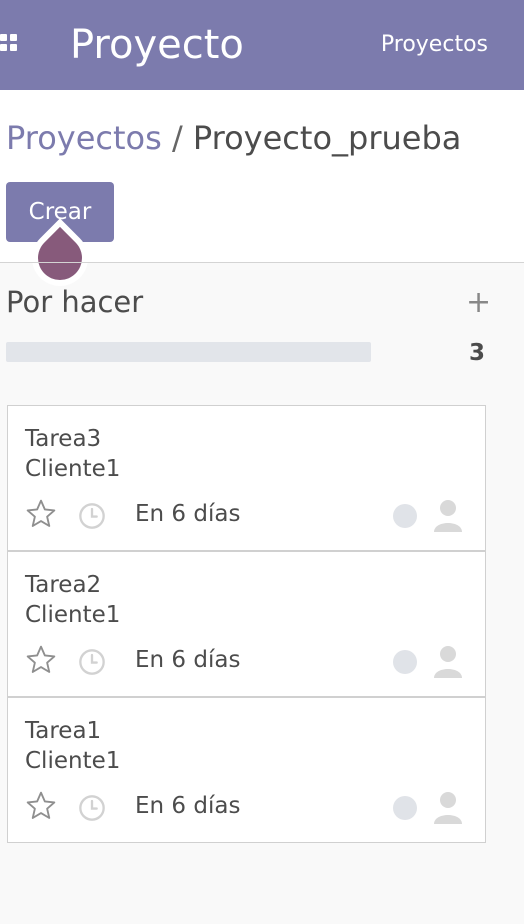 The width and height of the screenshot is (524, 924). What do you see at coordinates (327, 138) in the screenshot?
I see `breadcrumb-current: Proyecto_prueba` at bounding box center [327, 138].